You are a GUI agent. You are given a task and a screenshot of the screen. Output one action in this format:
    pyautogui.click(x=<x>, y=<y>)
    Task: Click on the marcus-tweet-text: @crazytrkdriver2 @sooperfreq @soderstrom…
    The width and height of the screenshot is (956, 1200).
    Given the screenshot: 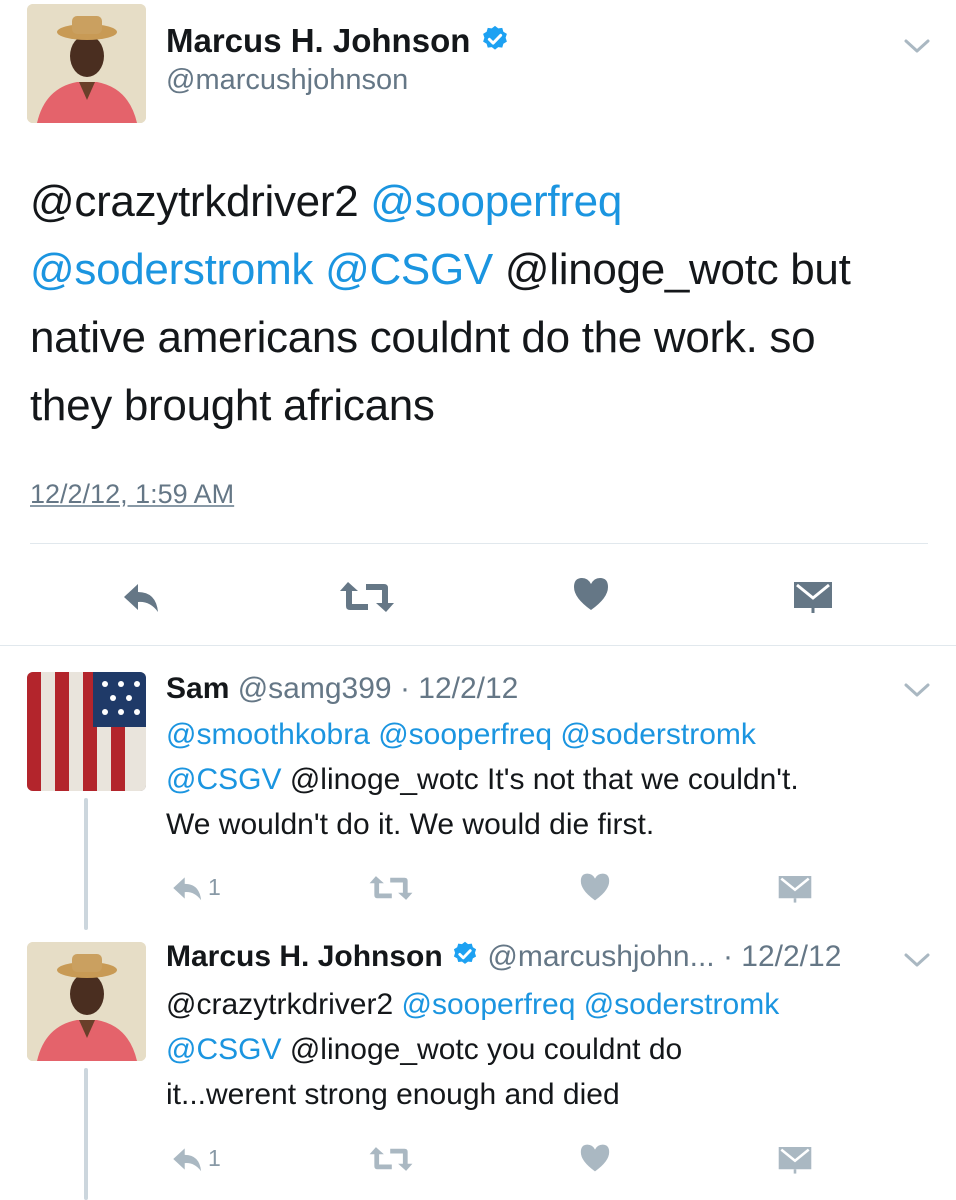 What is the action you would take?
    pyautogui.click(x=551, y=1049)
    